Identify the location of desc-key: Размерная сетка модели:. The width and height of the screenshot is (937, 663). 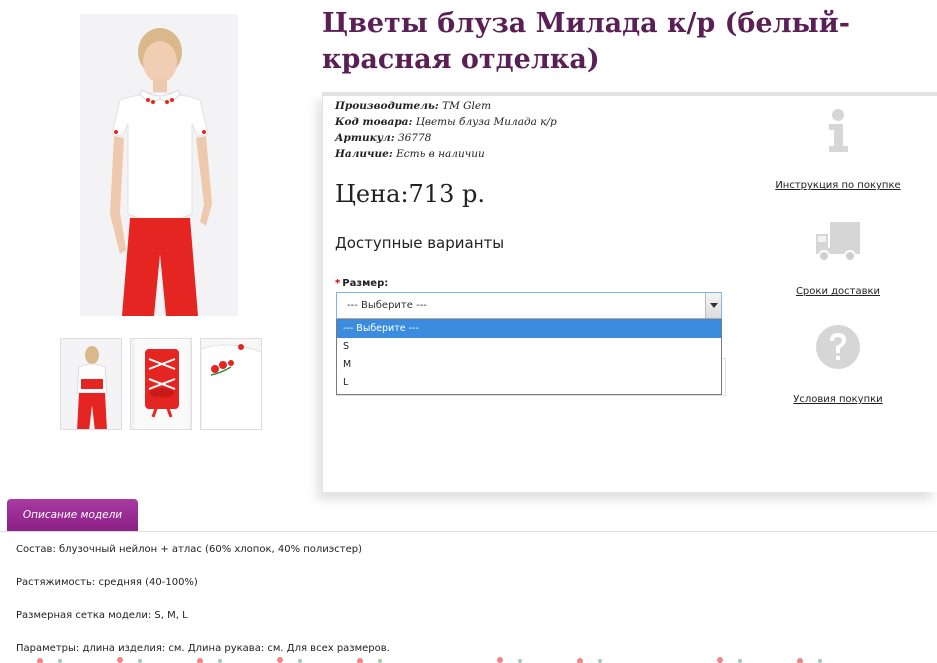
(84, 615).